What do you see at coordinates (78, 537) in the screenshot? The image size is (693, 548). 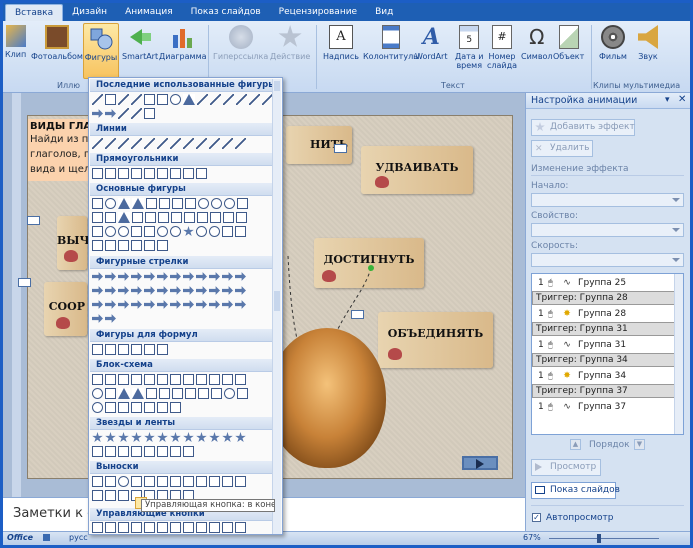 I see `language-label: русс` at bounding box center [78, 537].